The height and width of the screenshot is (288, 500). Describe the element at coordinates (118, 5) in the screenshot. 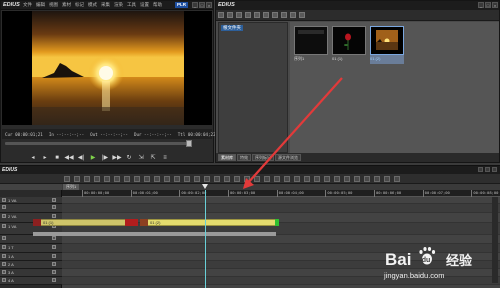

I see `menu-item-render: 渲染` at that location.